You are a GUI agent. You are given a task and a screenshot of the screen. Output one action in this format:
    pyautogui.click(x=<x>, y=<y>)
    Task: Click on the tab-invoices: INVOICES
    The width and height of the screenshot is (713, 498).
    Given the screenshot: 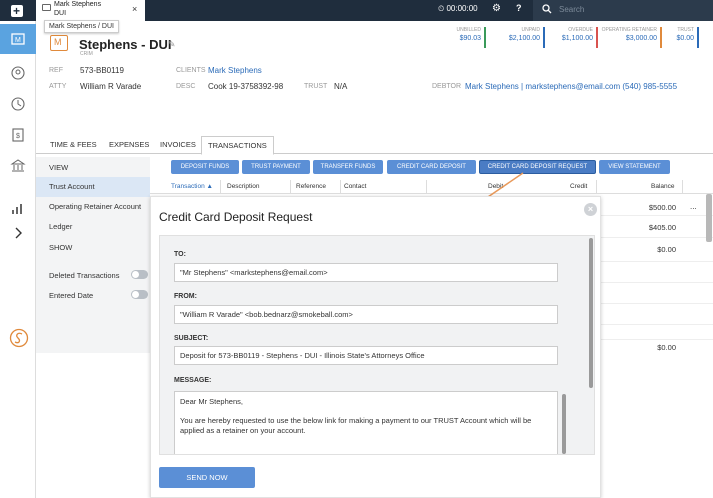 What is the action you would take?
    pyautogui.click(x=178, y=144)
    